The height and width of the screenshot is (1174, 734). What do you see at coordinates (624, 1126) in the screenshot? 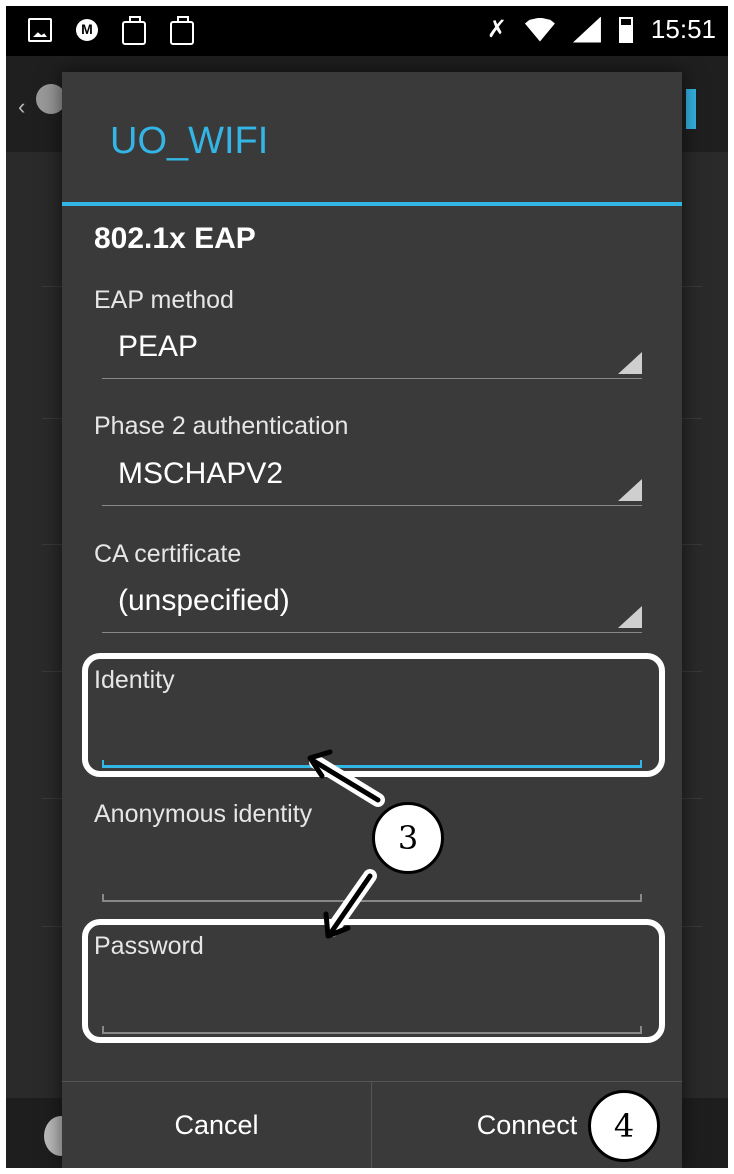
I see `step-4-badge: 4` at bounding box center [624, 1126].